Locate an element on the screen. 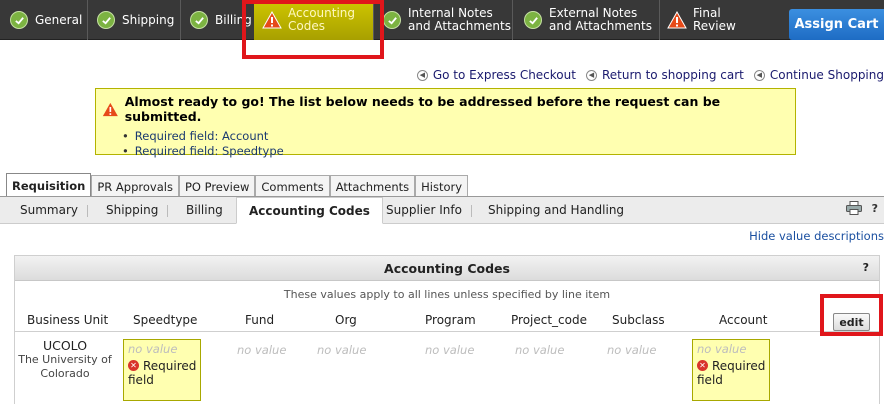  step-label-line2: Review is located at coordinates (714, 26).